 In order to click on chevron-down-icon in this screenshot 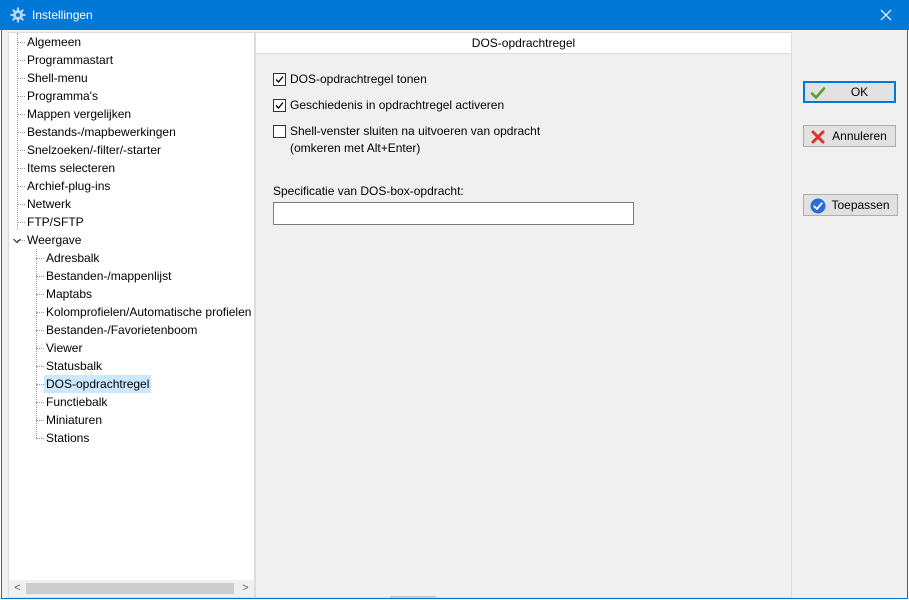, I will do `click(17, 240)`.